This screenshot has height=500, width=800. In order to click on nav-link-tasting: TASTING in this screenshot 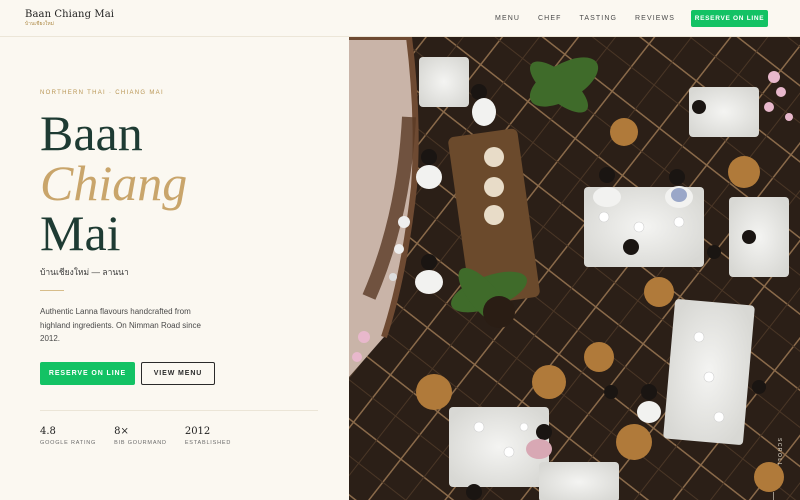, I will do `click(599, 18)`.